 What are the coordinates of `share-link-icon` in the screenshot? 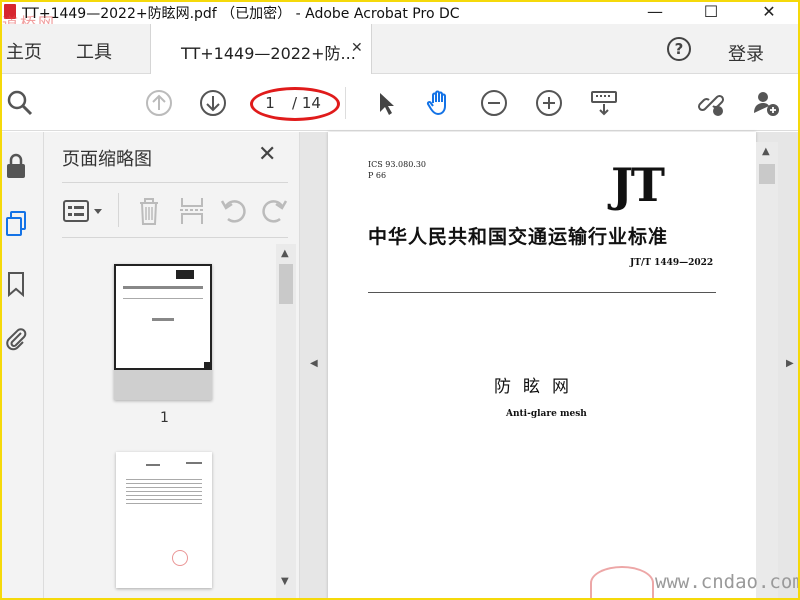 It's located at (711, 103).